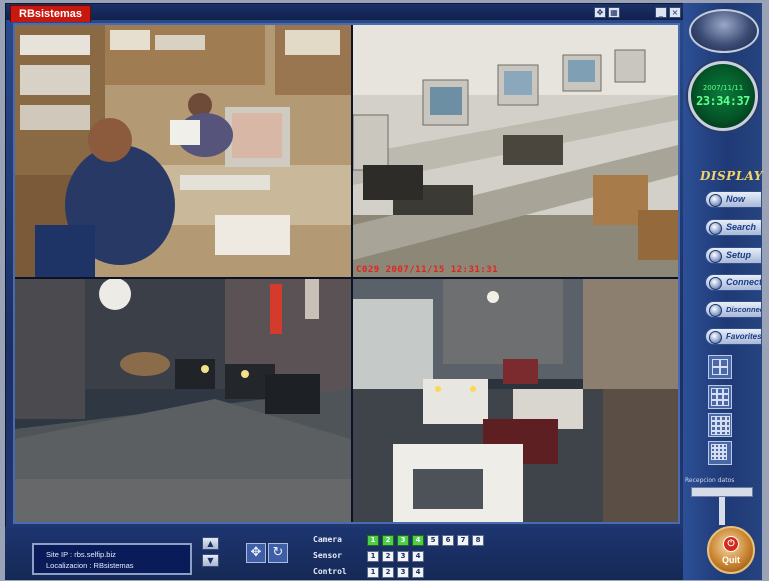 Image resolution: width=769 pixels, height=581 pixels. I want to click on disconnect-label: Disconnect, so click(743, 309).